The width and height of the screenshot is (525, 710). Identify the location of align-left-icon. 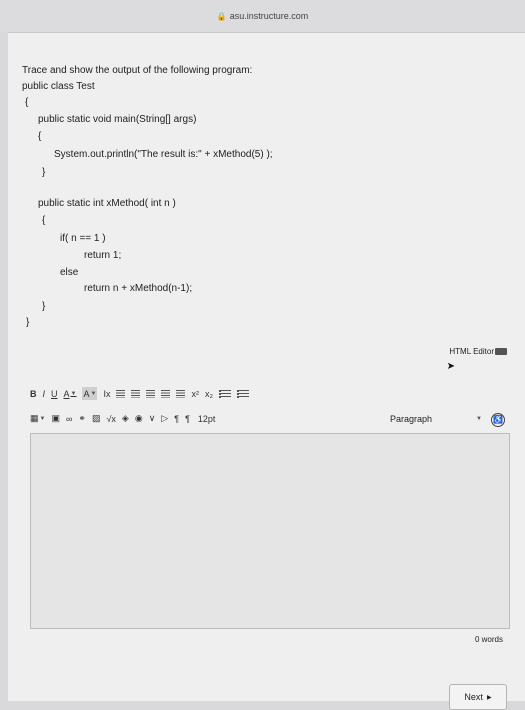
(121, 393).